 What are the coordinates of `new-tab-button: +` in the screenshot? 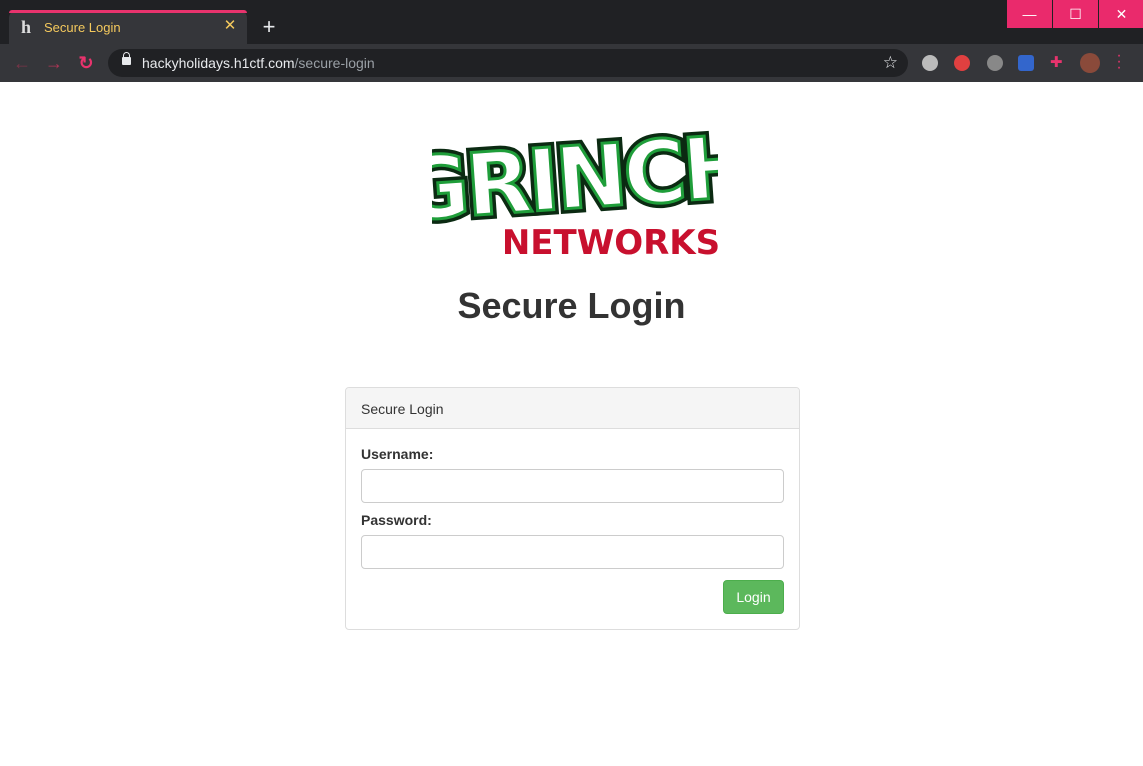 It's located at (269, 28).